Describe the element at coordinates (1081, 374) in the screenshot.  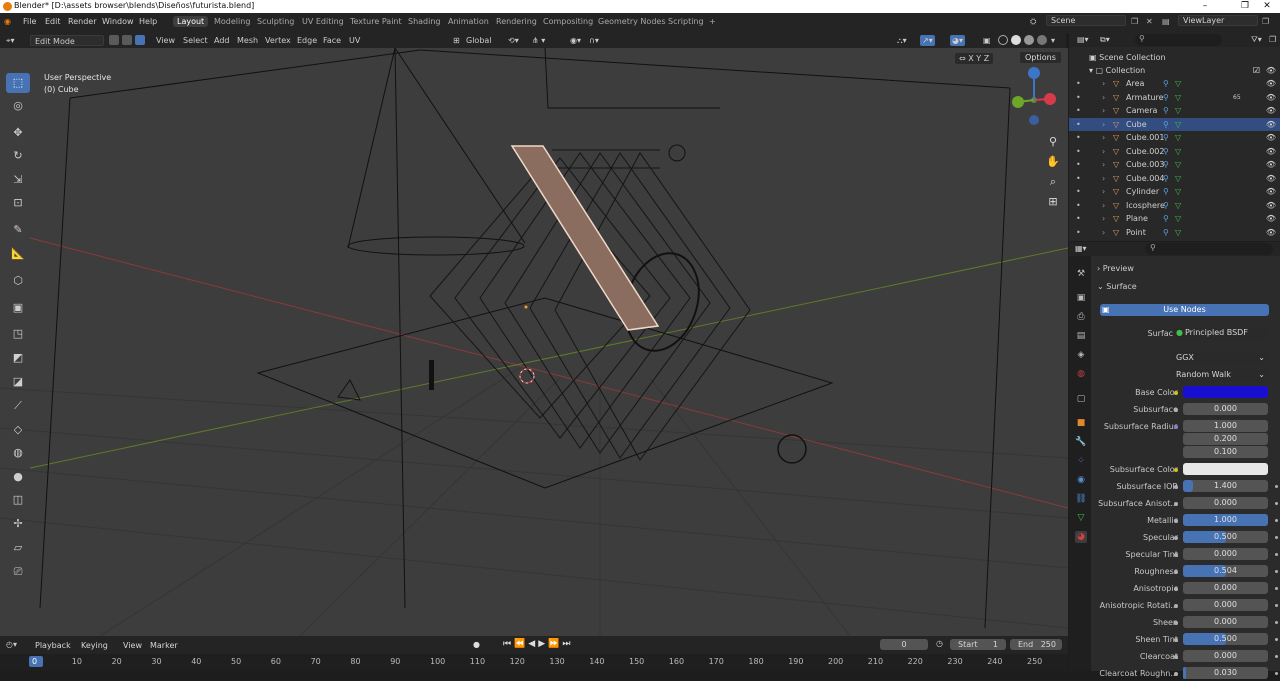
I see `world-tab-icon: ◍` at that location.